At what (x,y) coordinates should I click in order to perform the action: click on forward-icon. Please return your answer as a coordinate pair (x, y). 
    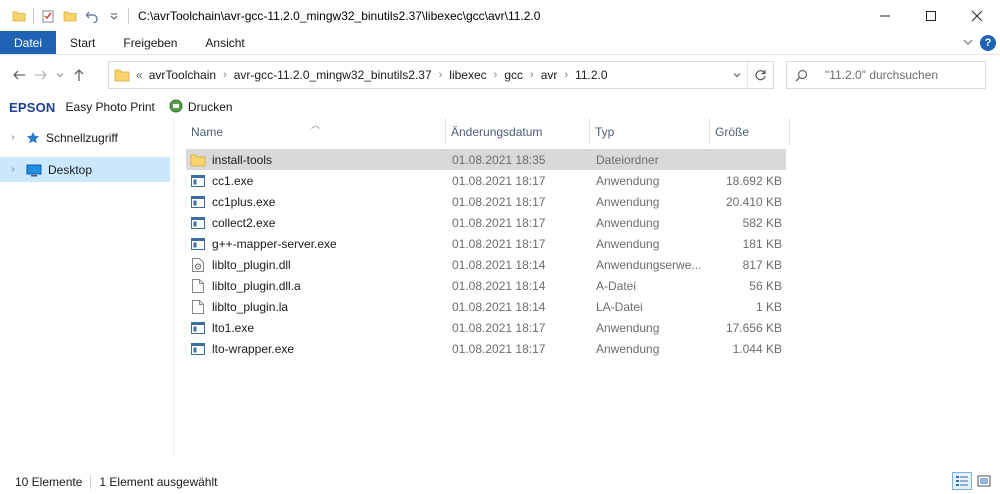
    Looking at the image, I should click on (41, 75).